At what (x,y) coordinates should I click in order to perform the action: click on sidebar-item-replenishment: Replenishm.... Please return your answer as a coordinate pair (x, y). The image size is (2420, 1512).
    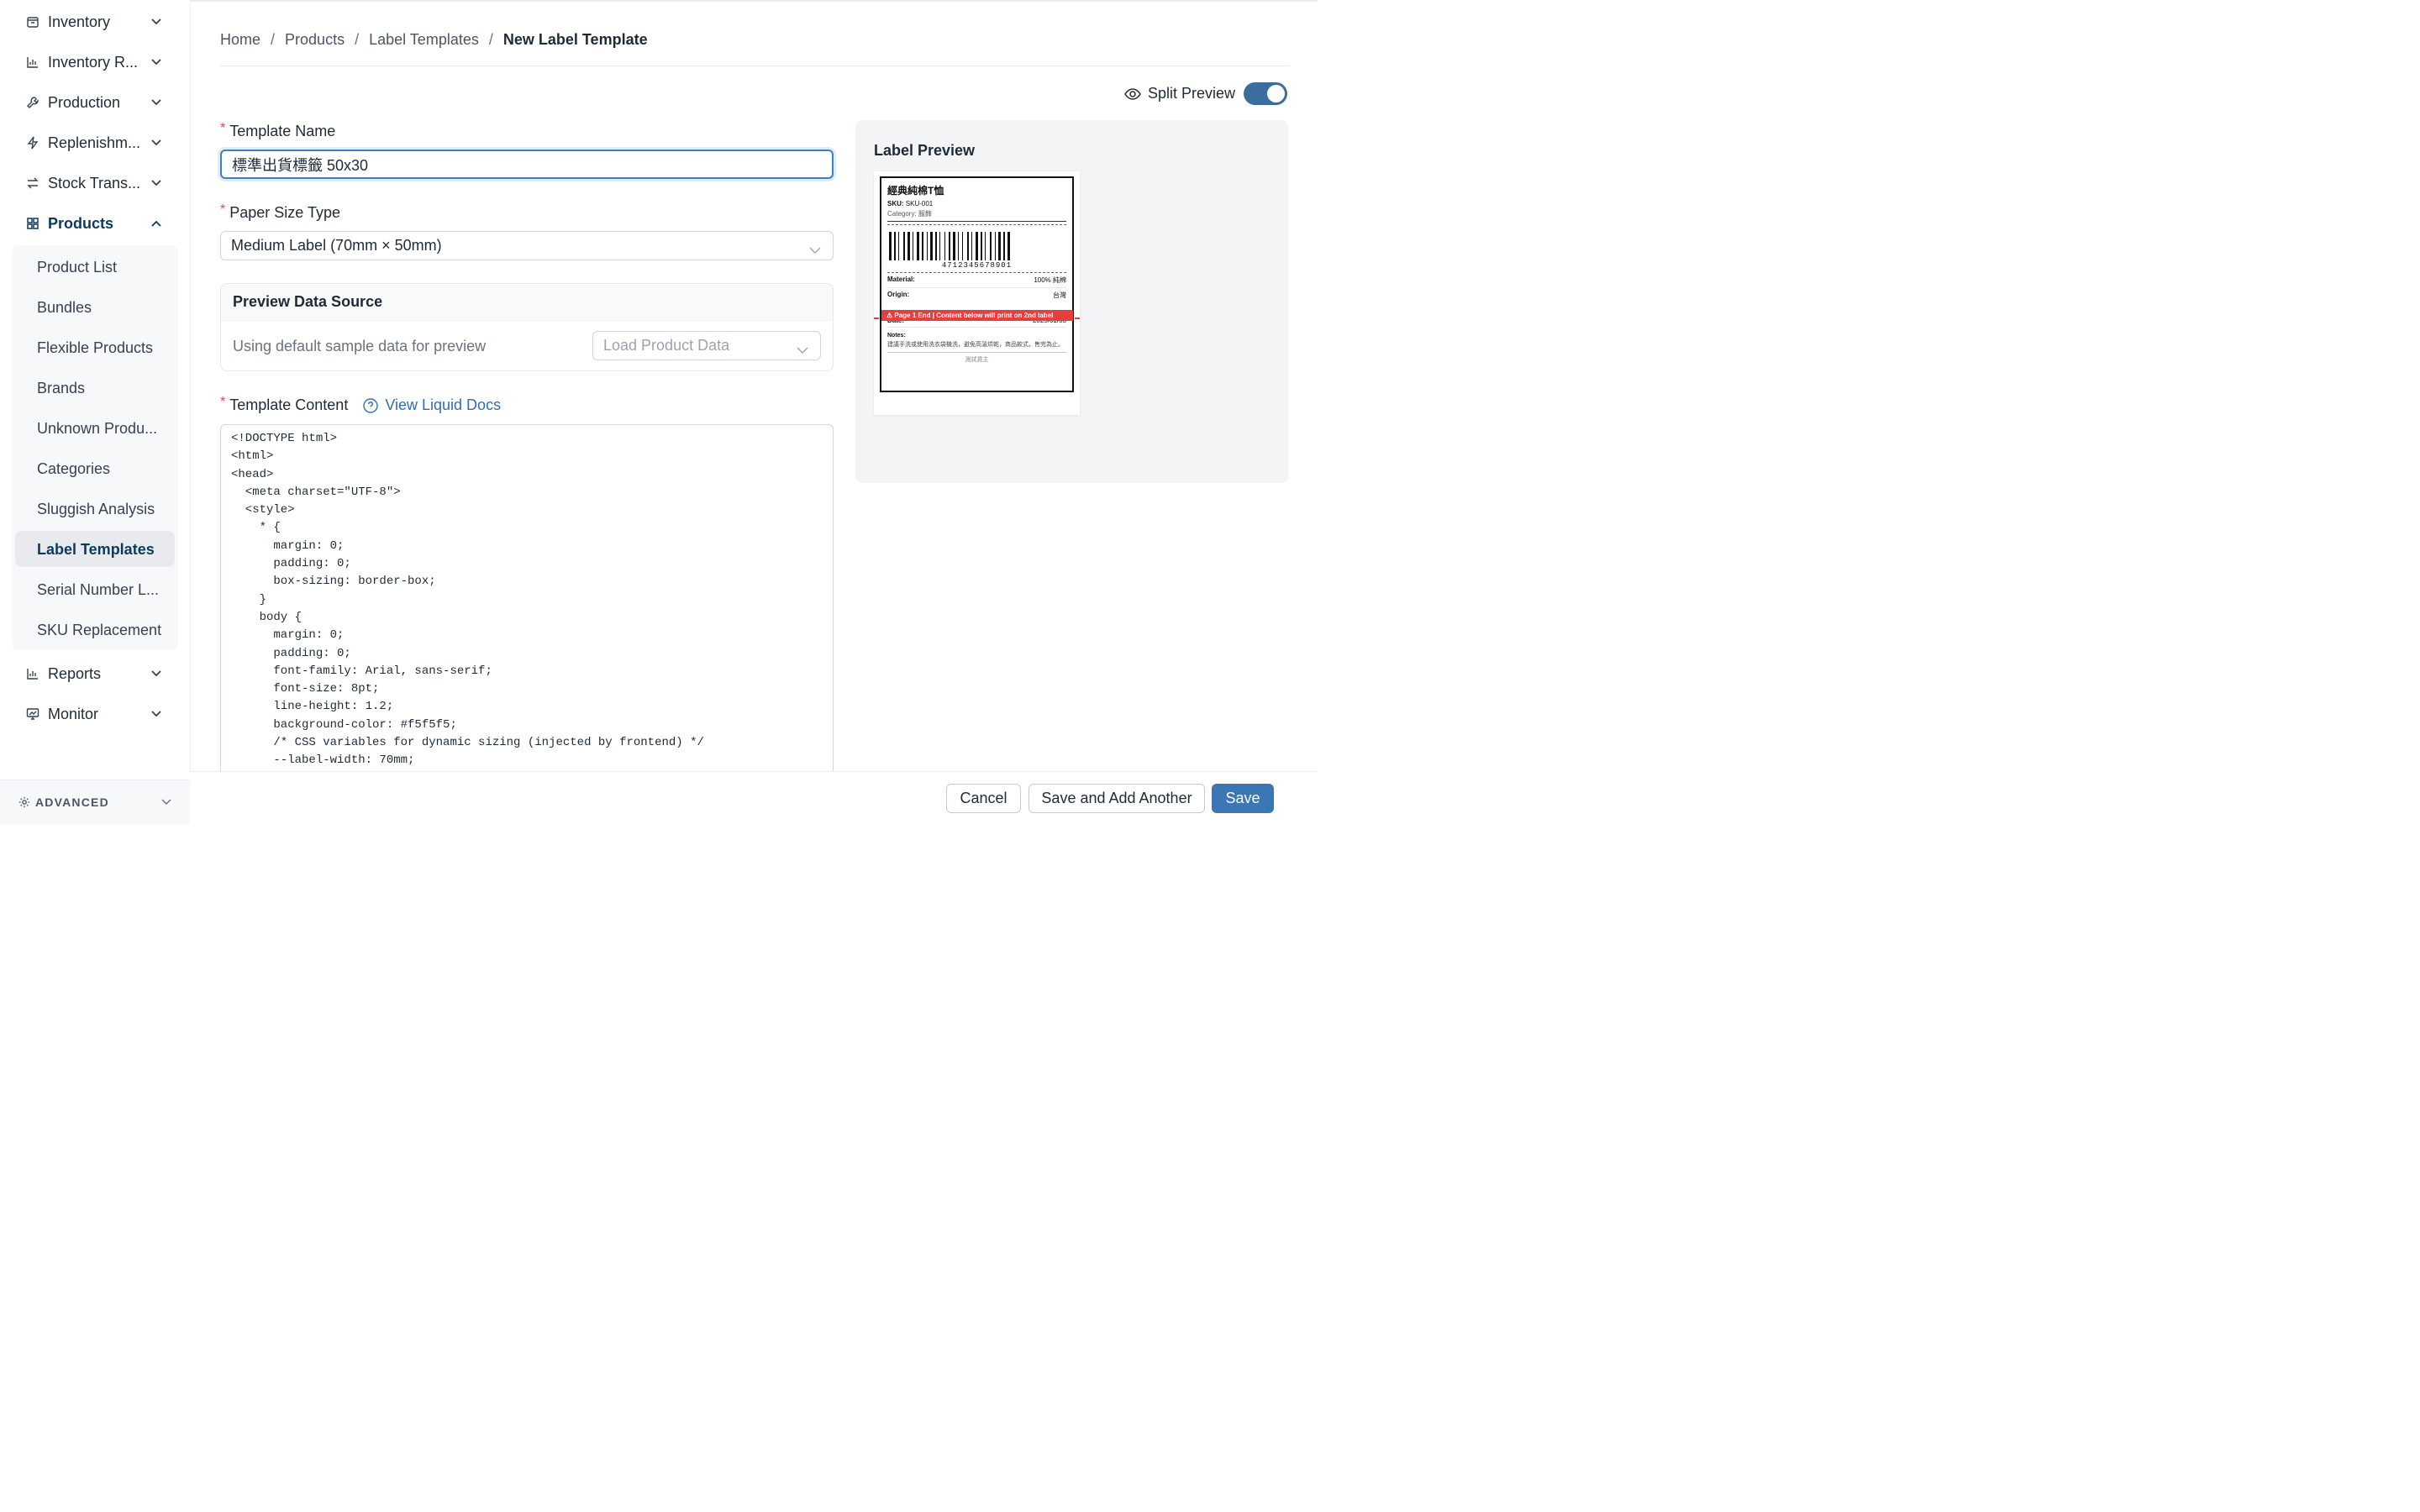
    Looking at the image, I should click on (95, 143).